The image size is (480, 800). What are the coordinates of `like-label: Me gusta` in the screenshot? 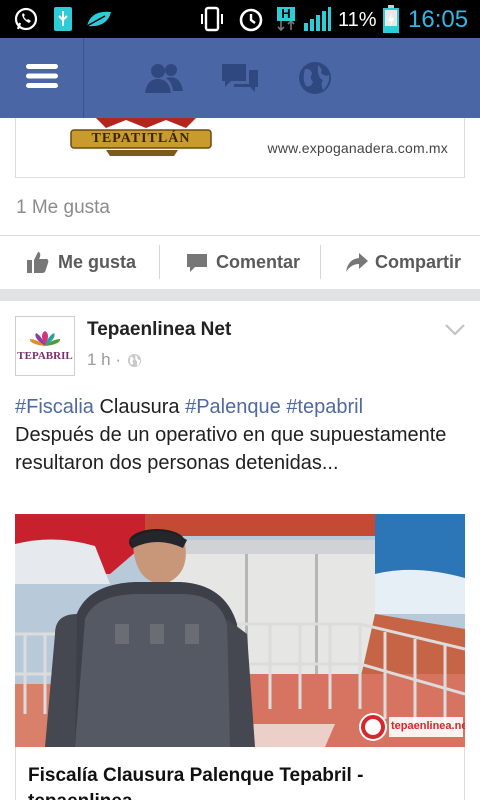 It's located at (97, 261).